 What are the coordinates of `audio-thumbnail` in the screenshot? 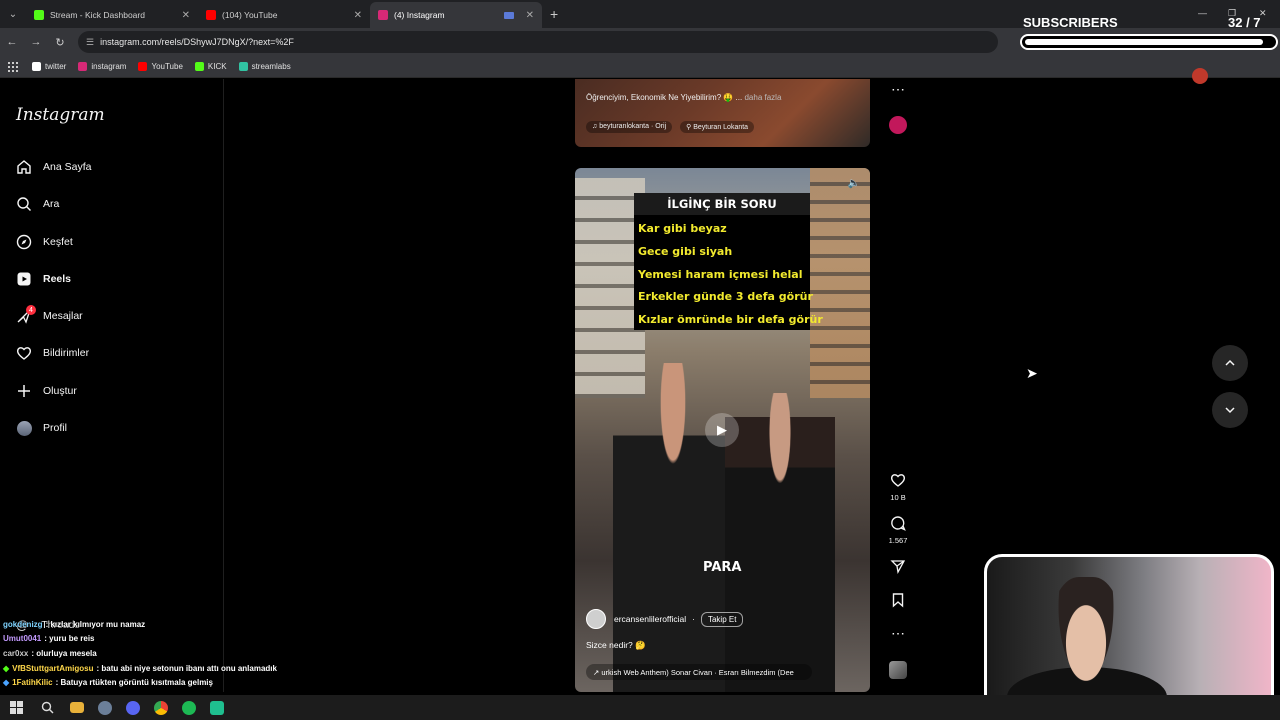 It's located at (898, 670).